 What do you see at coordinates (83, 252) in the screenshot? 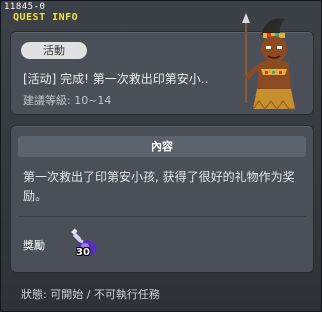
I see `reward-quantity: 30` at bounding box center [83, 252].